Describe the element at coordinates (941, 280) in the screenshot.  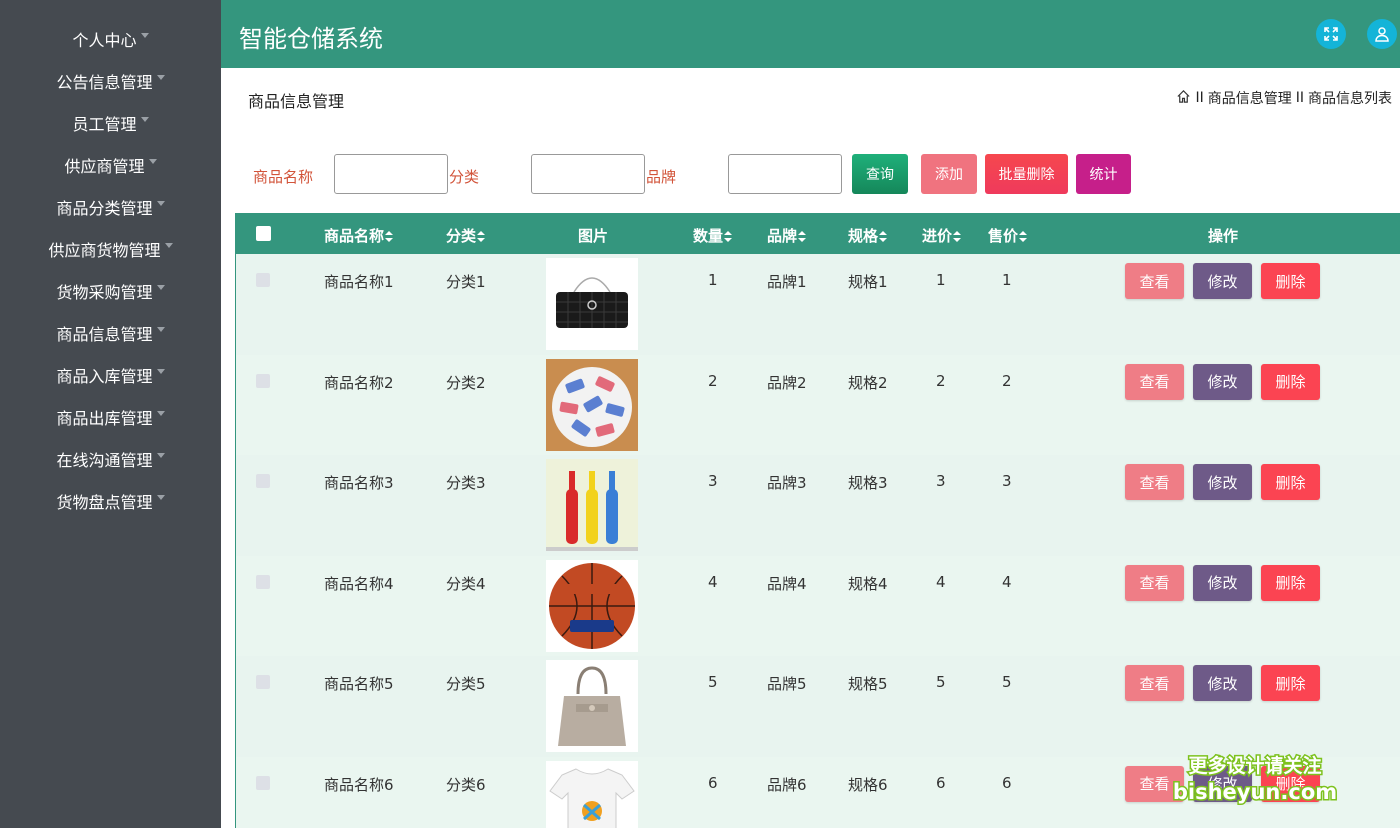
I see `cell-cost: 1` at that location.